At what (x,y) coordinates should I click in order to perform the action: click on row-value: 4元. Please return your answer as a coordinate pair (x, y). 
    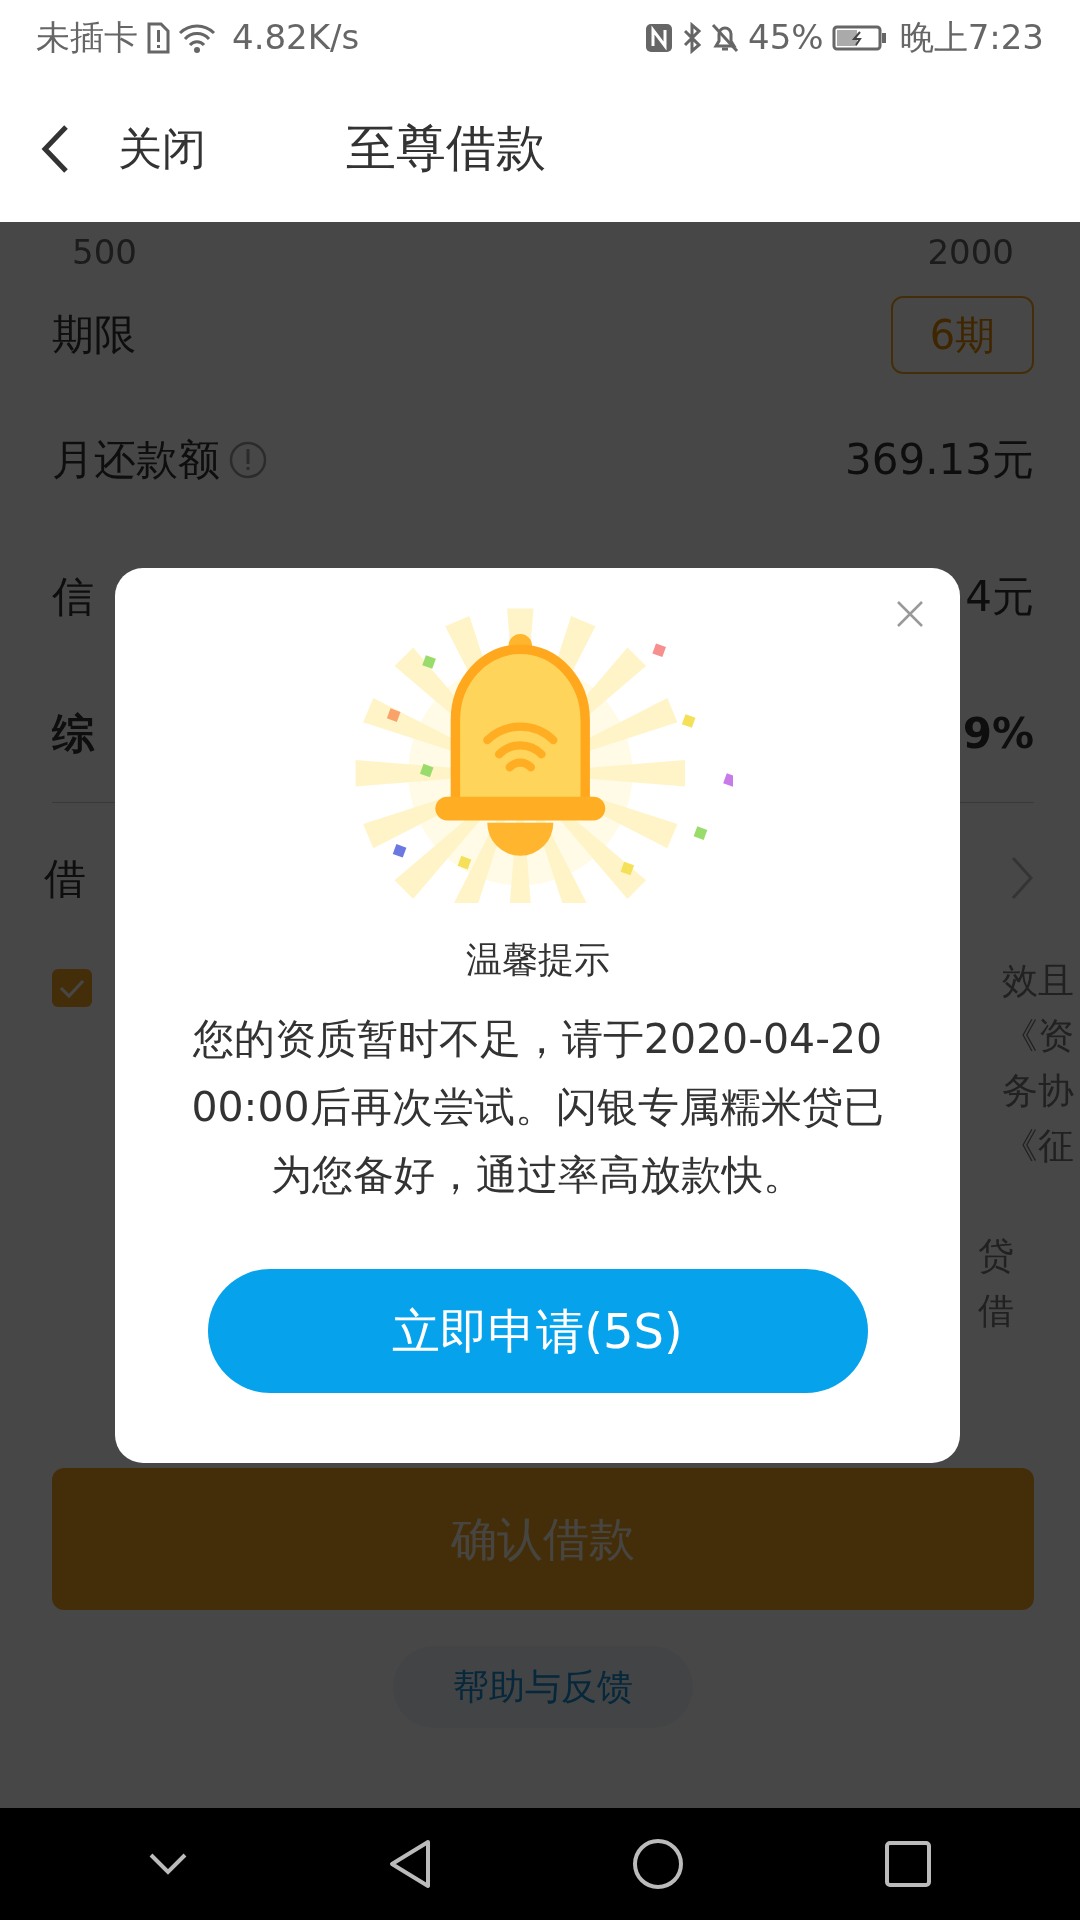
    Looking at the image, I should click on (999, 597).